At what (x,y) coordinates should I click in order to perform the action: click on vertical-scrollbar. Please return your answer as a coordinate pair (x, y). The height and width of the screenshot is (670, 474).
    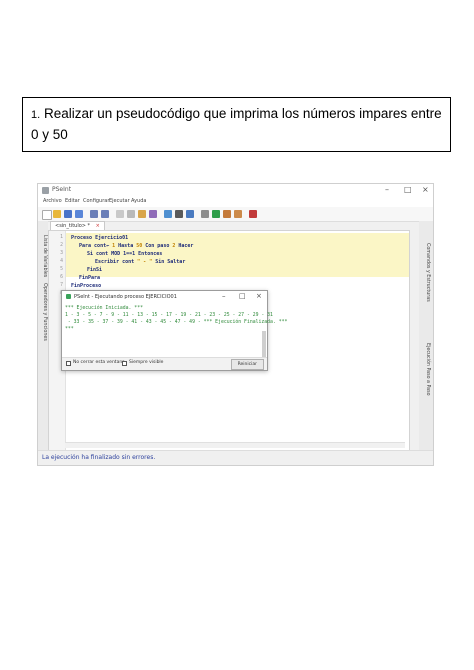
    Looking at the image, I should click on (264, 344).